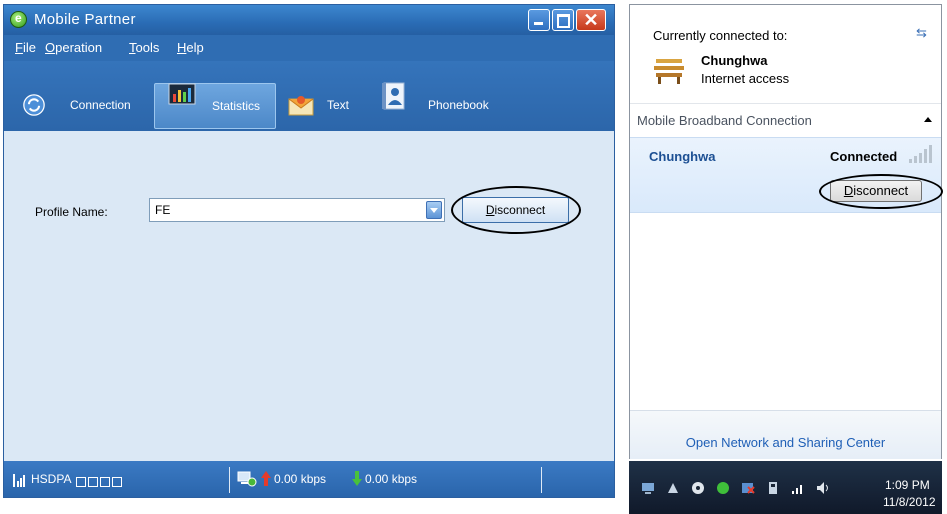  What do you see at coordinates (909, 502) in the screenshot?
I see `clock-date: 11/8/2012` at bounding box center [909, 502].